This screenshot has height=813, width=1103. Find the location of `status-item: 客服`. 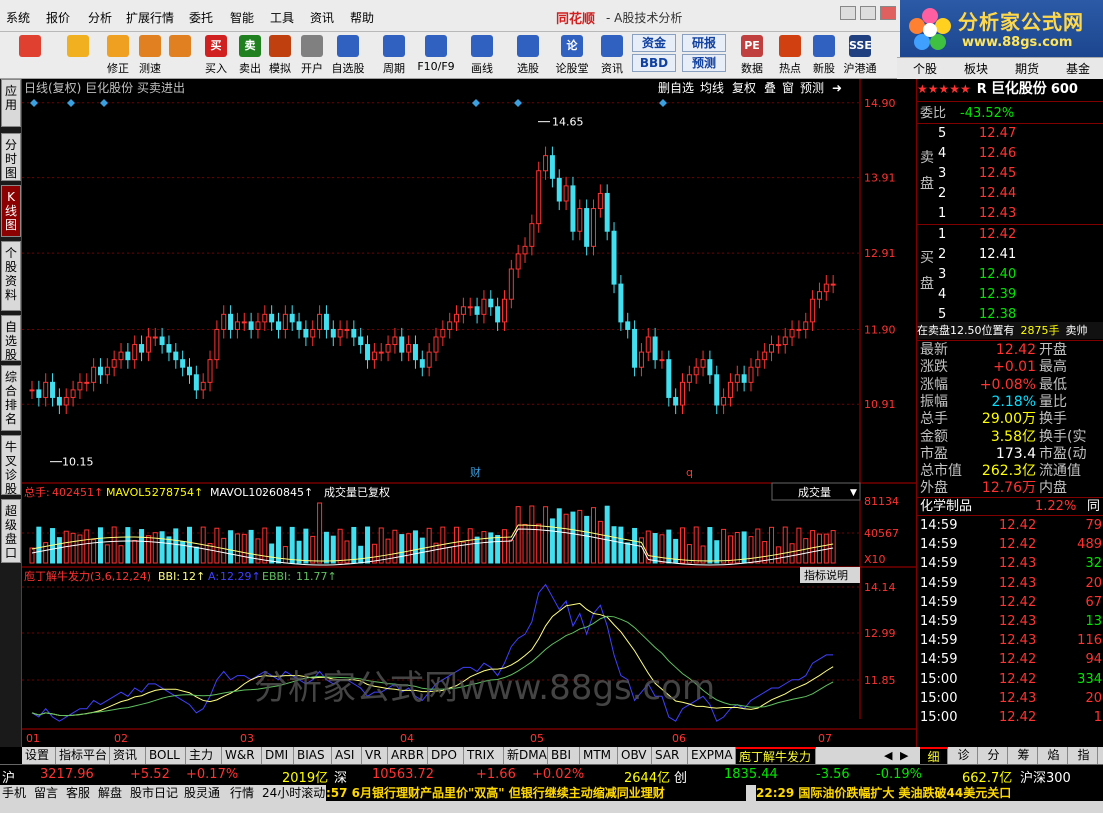

status-item: 客服 is located at coordinates (78, 793).